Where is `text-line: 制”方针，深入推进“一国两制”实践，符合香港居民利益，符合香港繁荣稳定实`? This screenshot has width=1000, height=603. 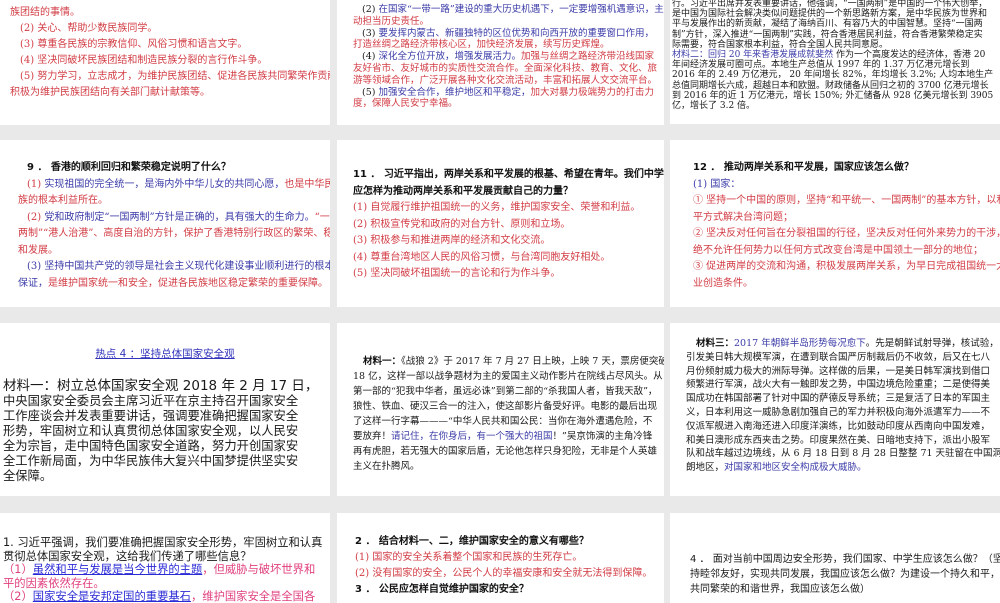
text-line: 制”方针，深入推进“一国两制”实践，符合香港居民利益，符合香港繁荣稳定实 is located at coordinates (836, 35).